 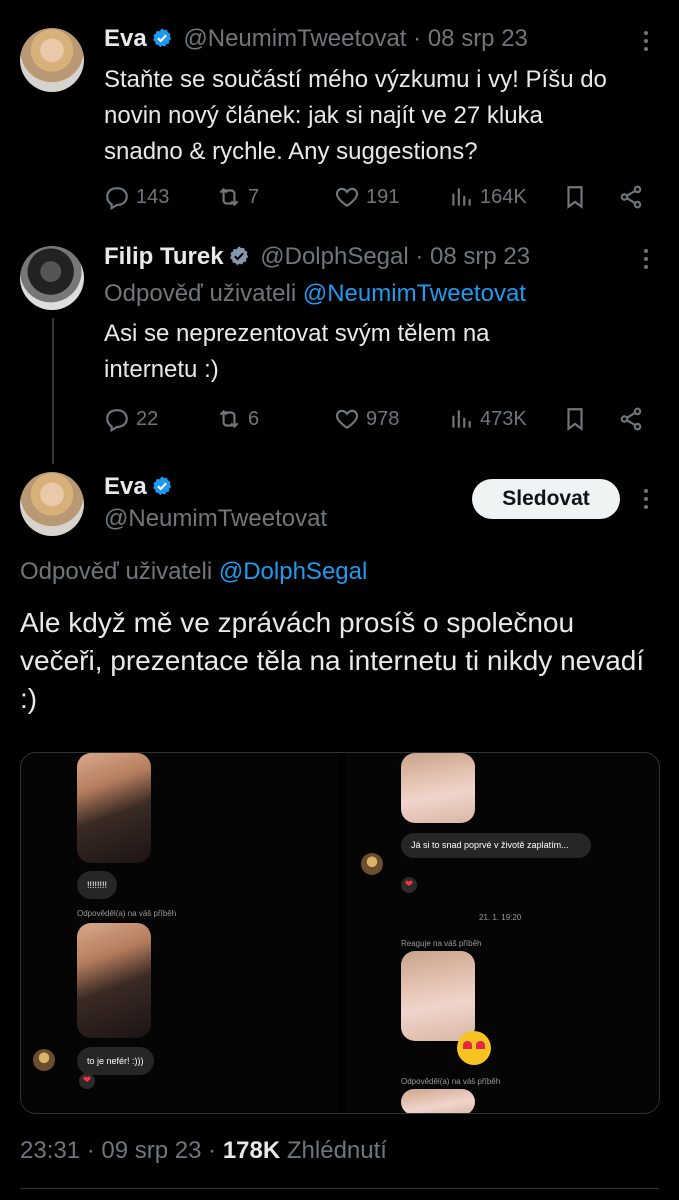 What do you see at coordinates (254, 197) in the screenshot?
I see `retweet-count: 7` at bounding box center [254, 197].